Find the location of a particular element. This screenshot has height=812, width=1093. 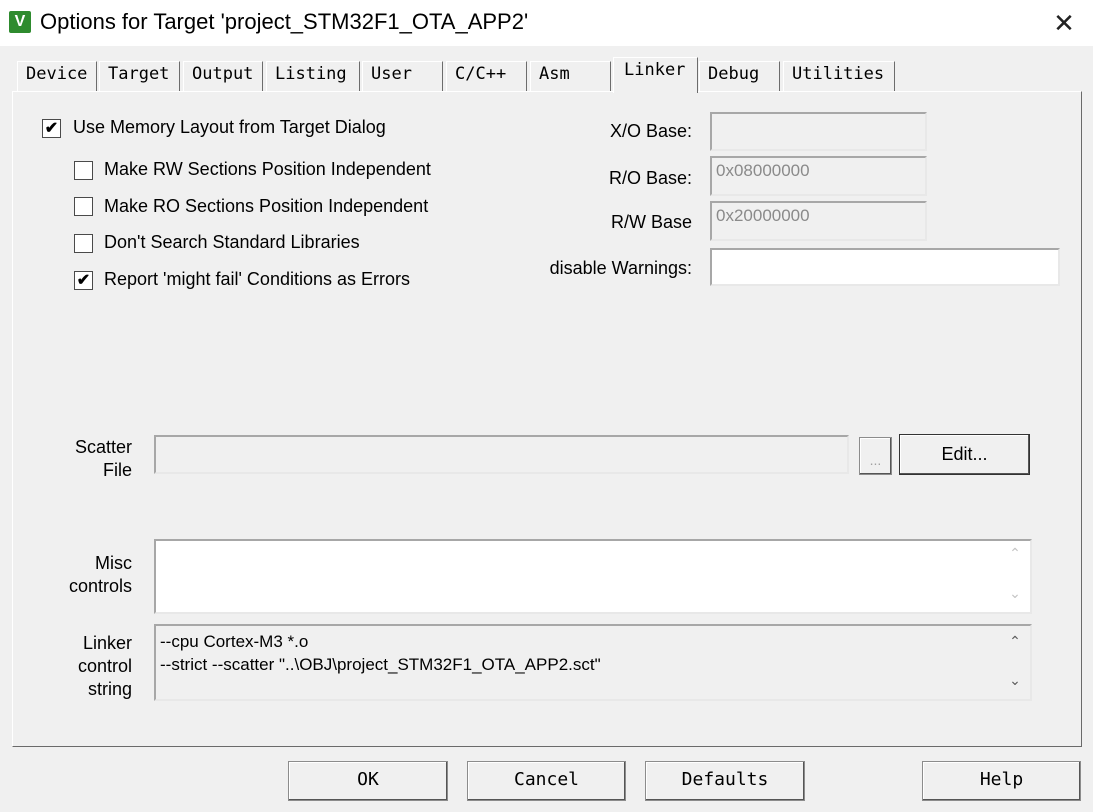

linker-label-line1: Linker is located at coordinates (107, 643).